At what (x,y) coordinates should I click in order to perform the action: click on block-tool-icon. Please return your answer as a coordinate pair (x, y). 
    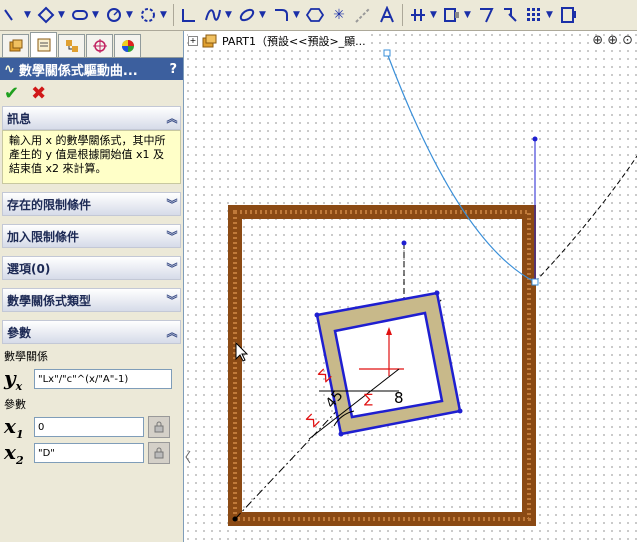
    Looking at the image, I should click on (568, 15).